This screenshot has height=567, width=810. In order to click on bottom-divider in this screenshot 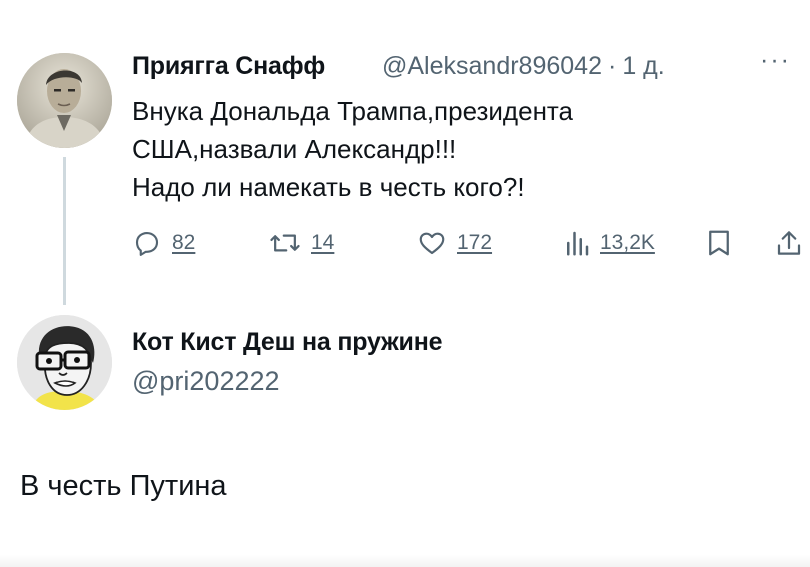, I will do `click(405, 561)`.